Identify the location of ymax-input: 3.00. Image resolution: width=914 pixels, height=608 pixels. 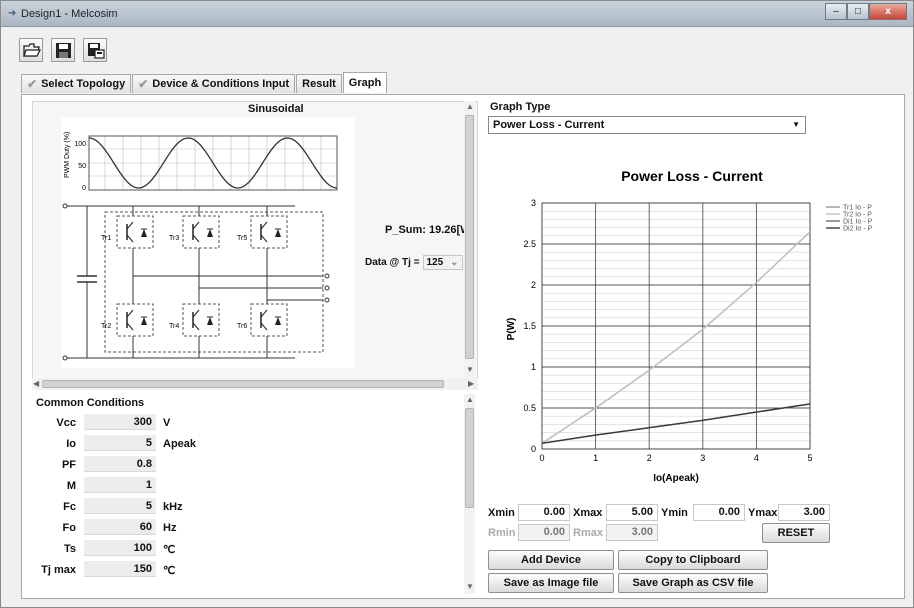
(804, 512).